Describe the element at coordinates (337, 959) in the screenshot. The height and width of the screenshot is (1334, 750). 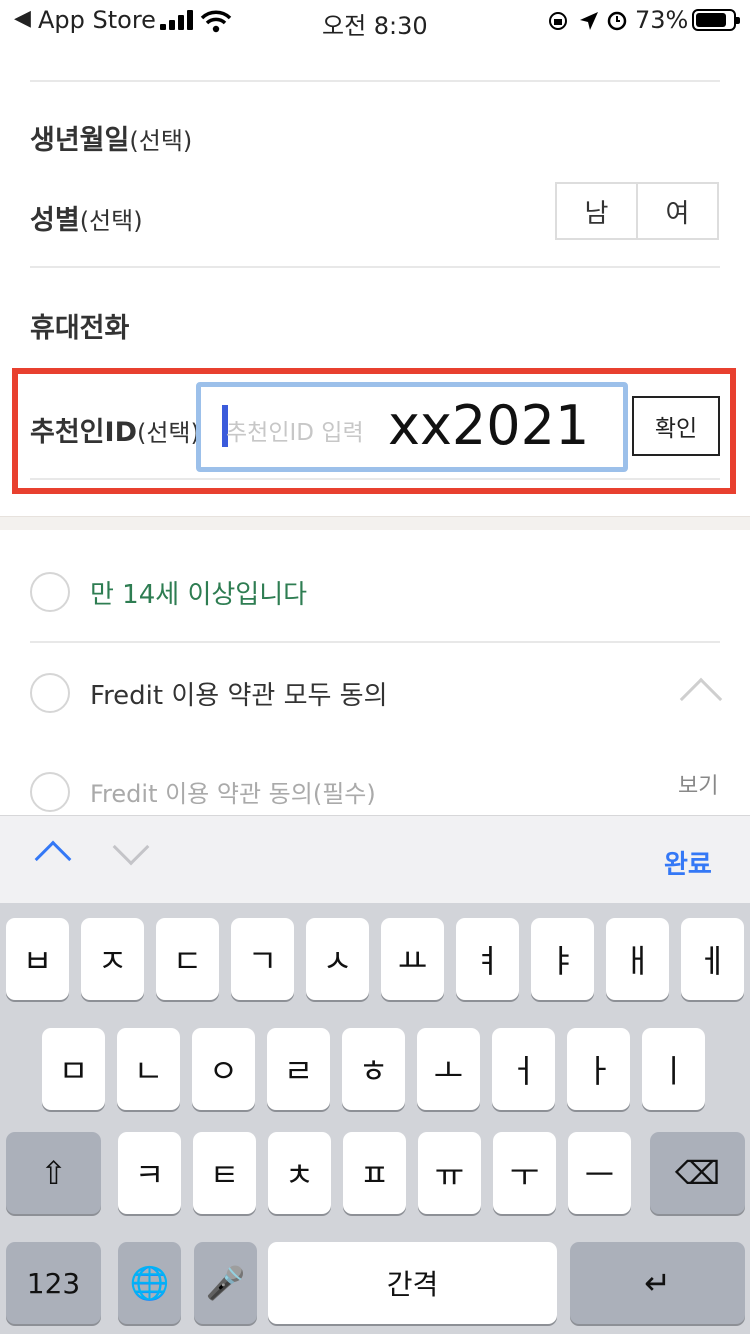
I see `key-ㅅ: ㅅ` at that location.